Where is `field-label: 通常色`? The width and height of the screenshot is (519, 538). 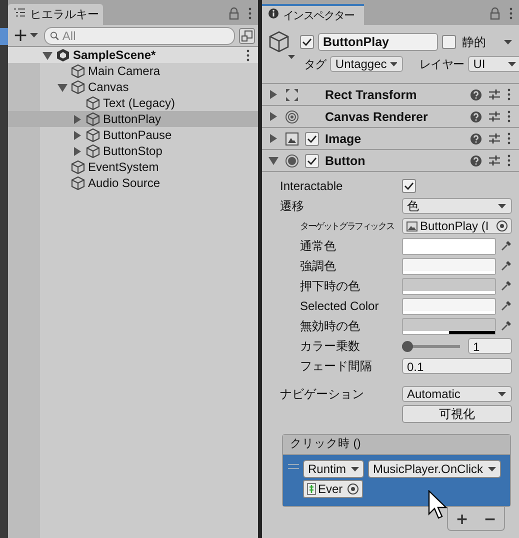
field-label: 通常色 is located at coordinates (318, 246).